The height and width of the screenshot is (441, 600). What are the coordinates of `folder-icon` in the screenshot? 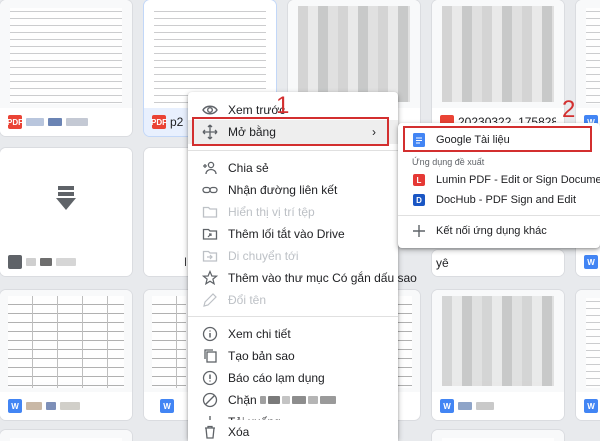 It's located at (210, 212).